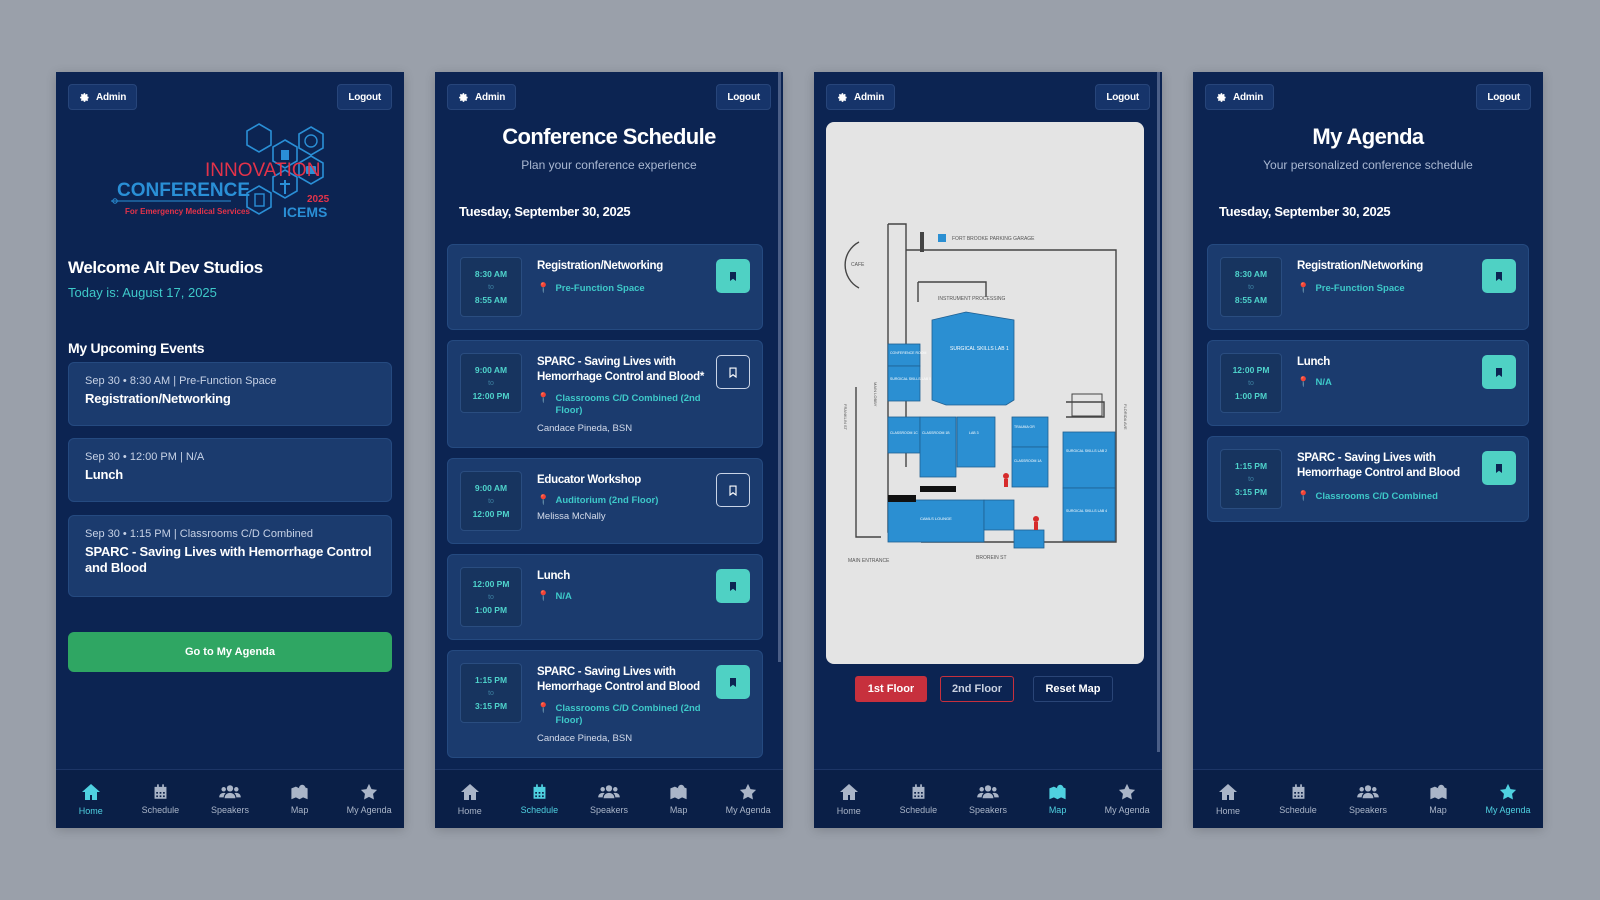 The image size is (1600, 900). Describe the element at coordinates (1228, 792) in the screenshot. I see `home-icon` at that location.